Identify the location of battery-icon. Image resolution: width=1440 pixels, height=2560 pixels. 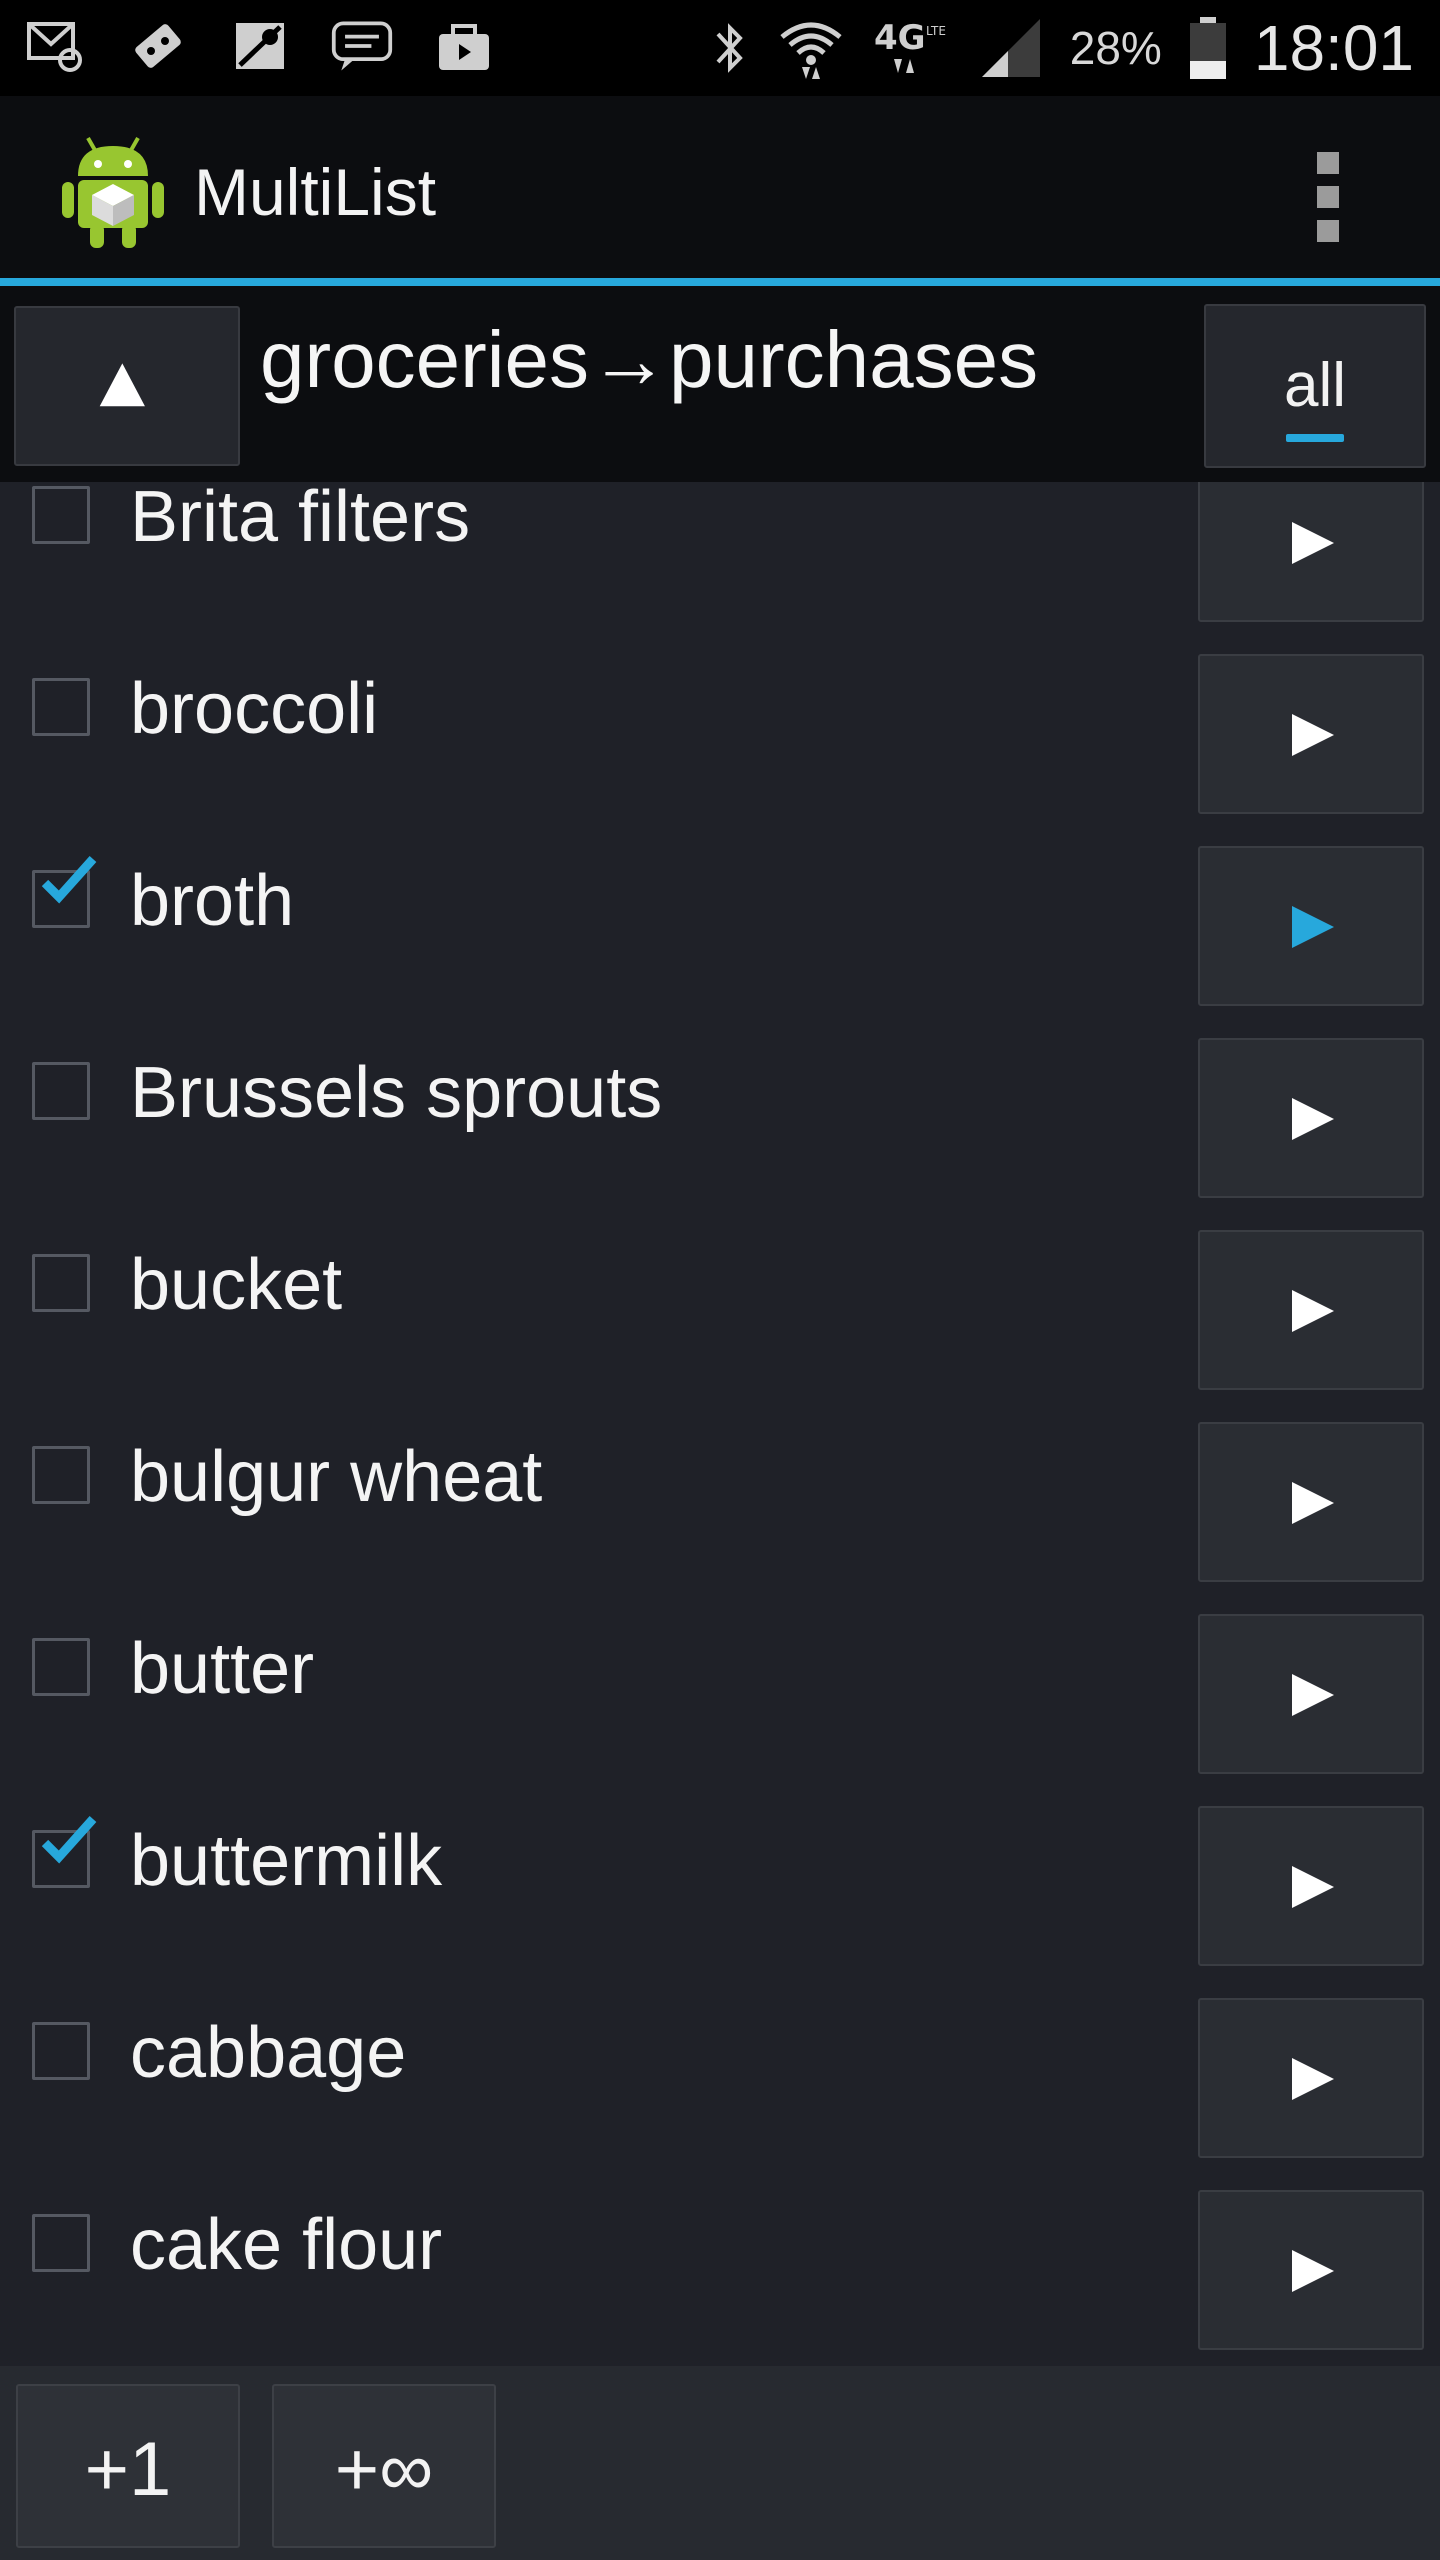
(1207, 48).